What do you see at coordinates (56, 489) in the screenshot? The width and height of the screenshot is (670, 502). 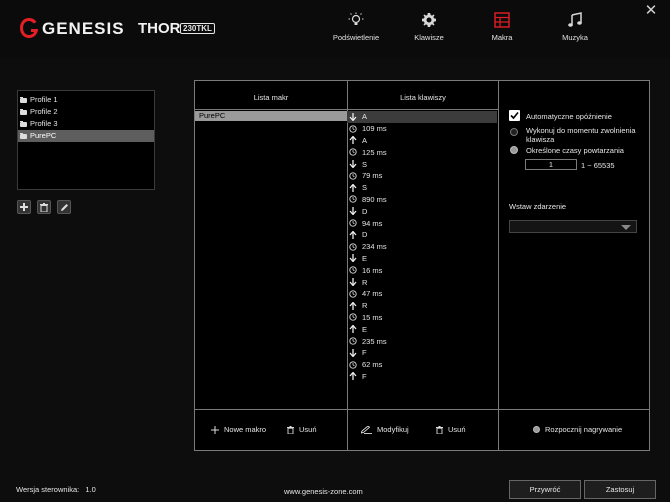 I see `driver-version: Wersja sterownika: 1.0` at bounding box center [56, 489].